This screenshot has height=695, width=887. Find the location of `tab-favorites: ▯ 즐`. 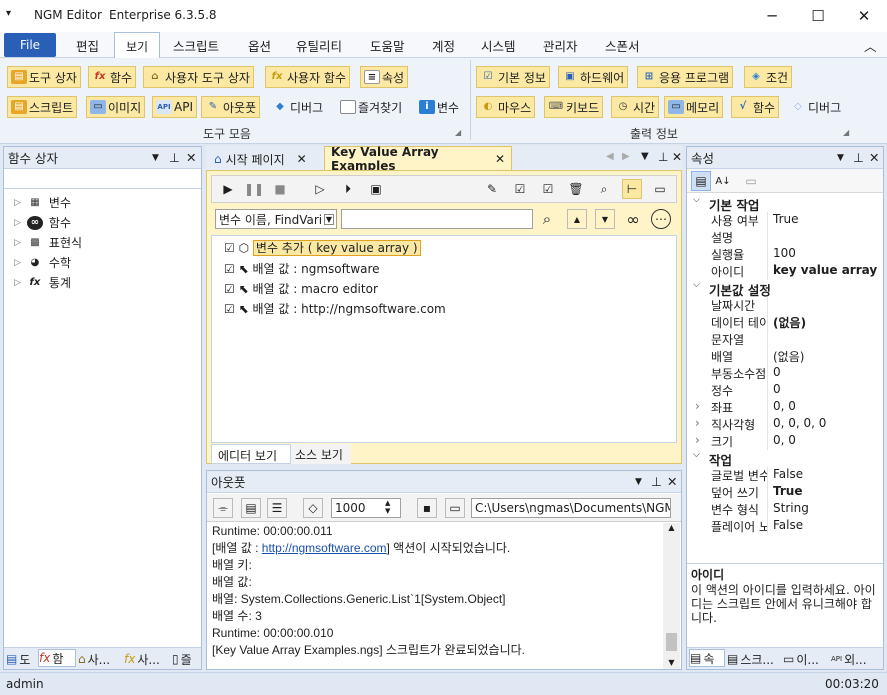

tab-favorites: ▯ 즐 is located at coordinates (186, 659).